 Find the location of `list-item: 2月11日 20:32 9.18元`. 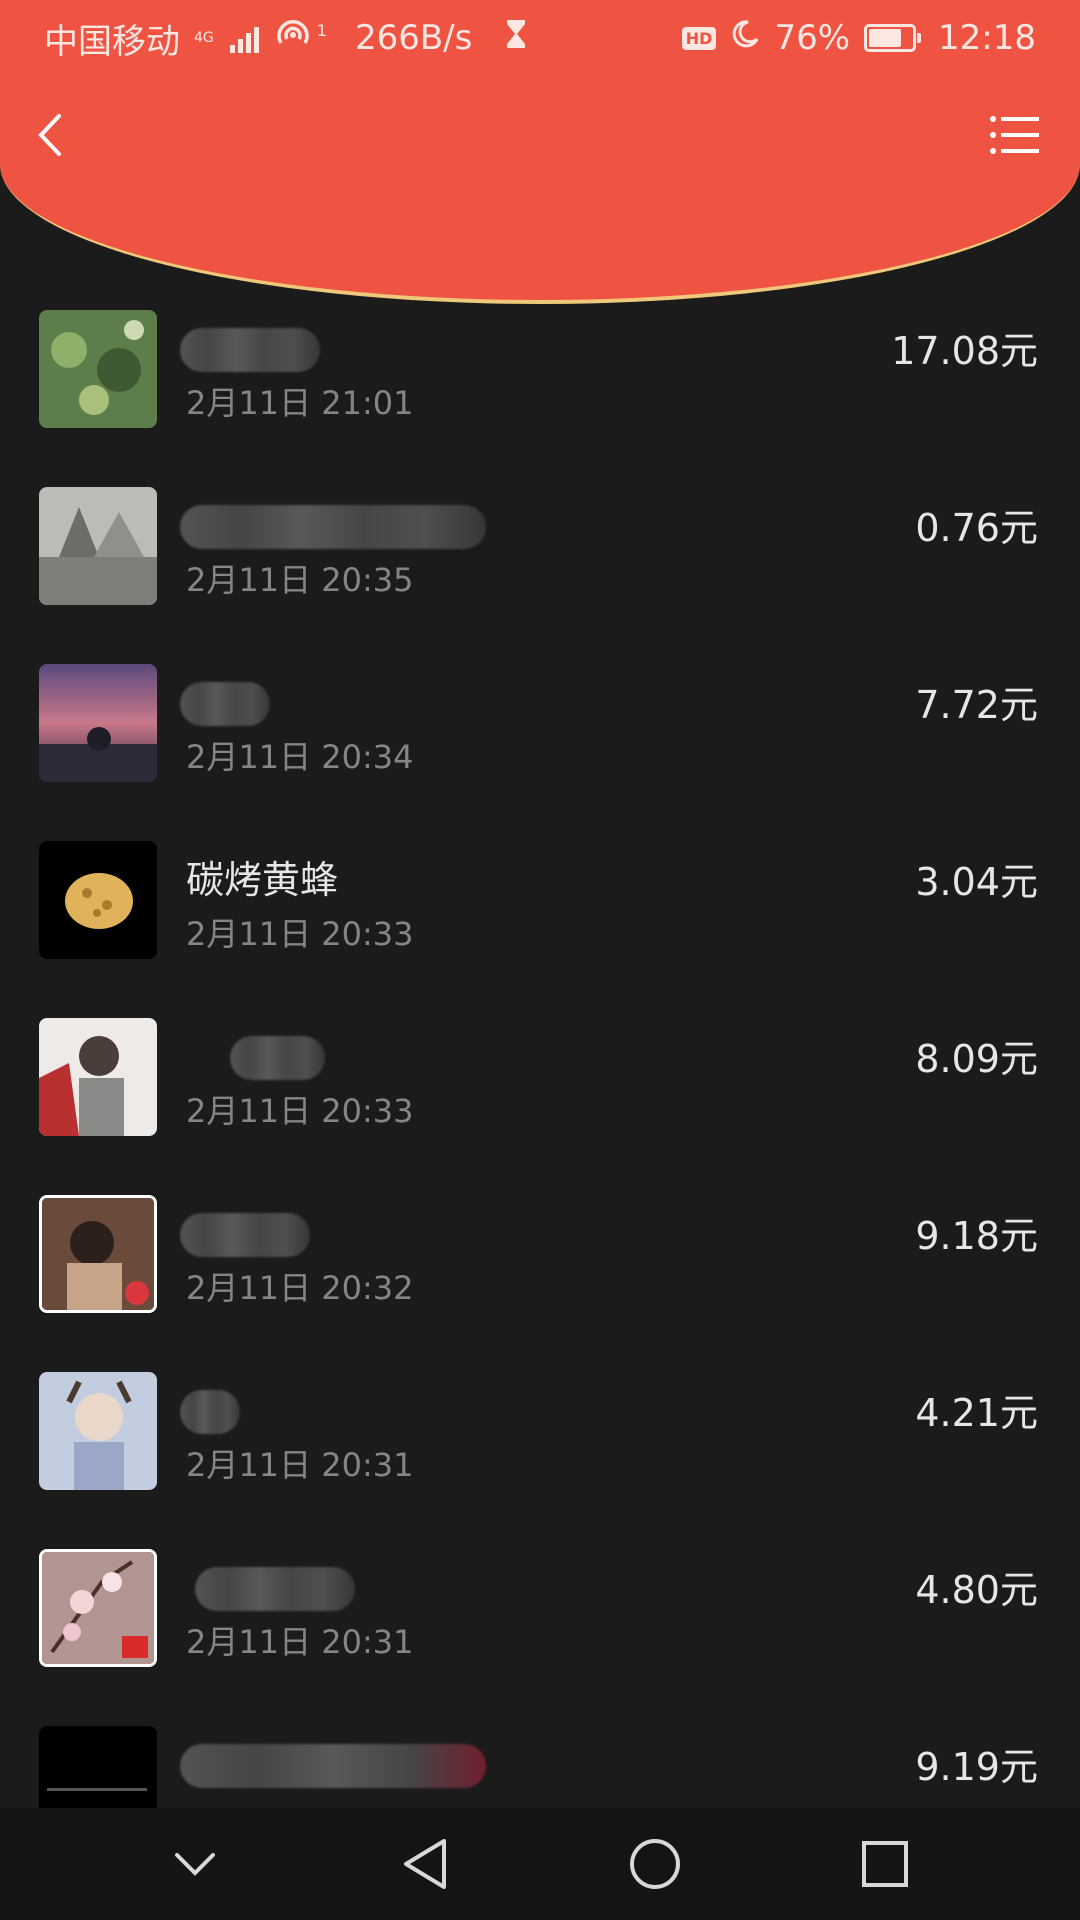

list-item: 2月11日 20:32 9.18元 is located at coordinates (540, 1273).